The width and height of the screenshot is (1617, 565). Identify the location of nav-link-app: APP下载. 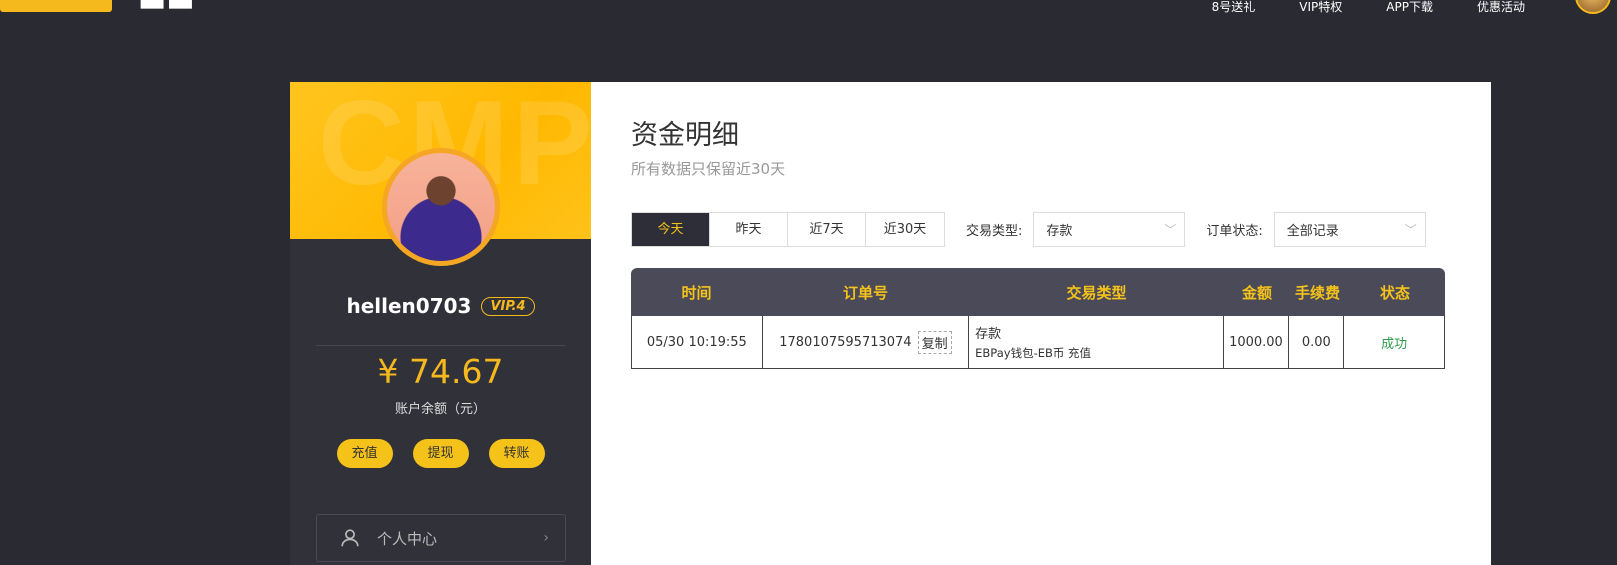
(1409, 7).